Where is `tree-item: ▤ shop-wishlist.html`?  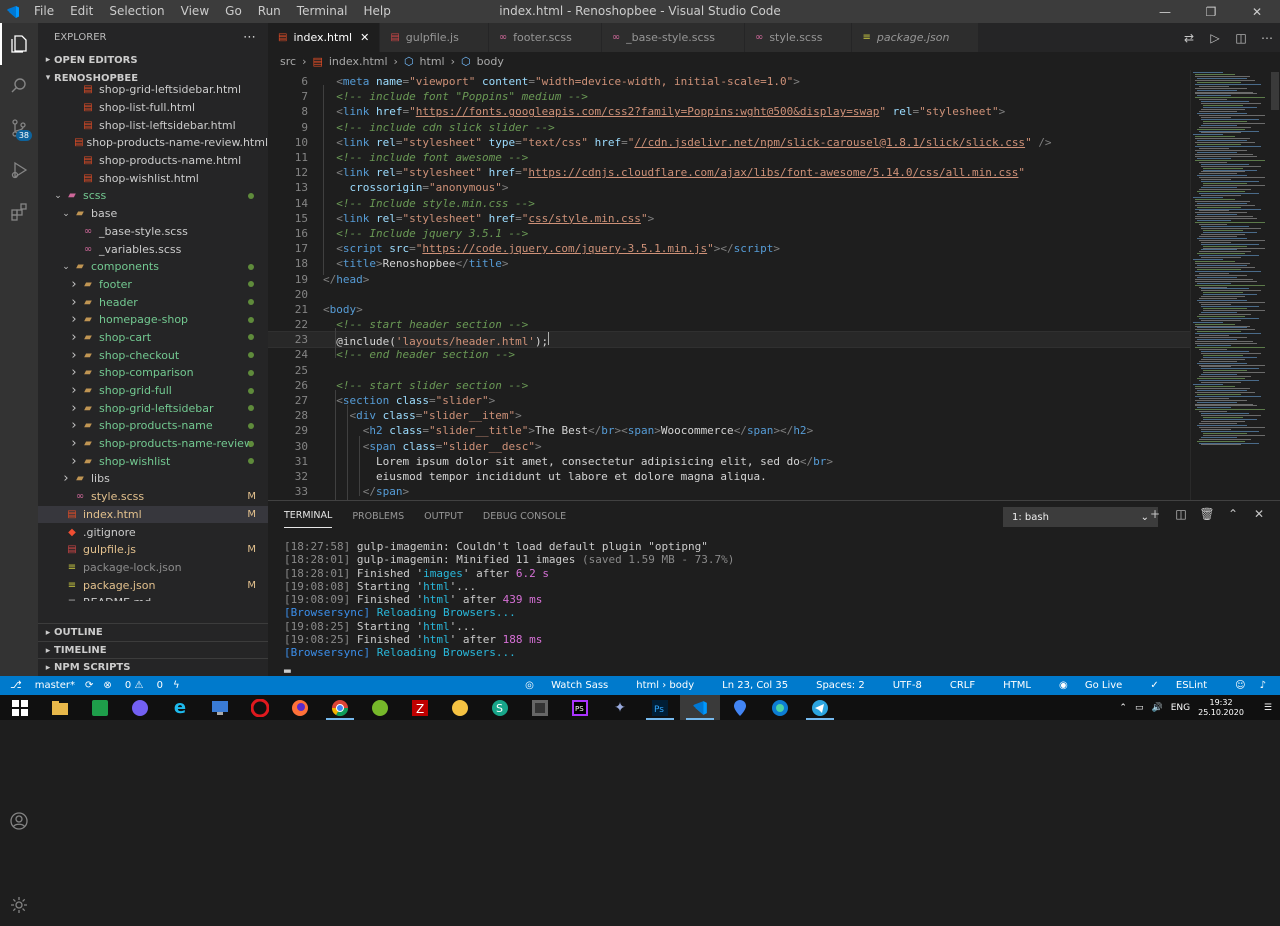 tree-item: ▤ shop-wishlist.html is located at coordinates (153, 178).